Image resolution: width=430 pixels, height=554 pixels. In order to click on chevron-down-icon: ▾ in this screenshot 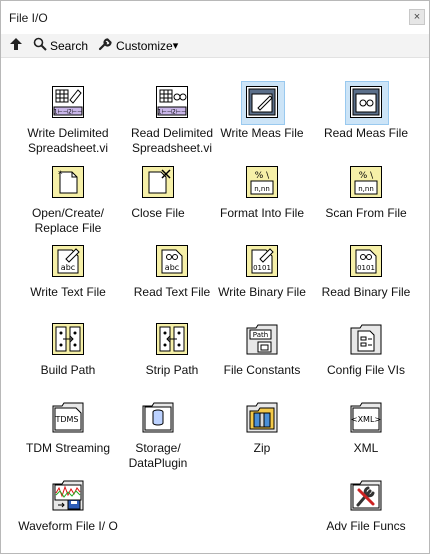, I will do `click(175, 46)`.